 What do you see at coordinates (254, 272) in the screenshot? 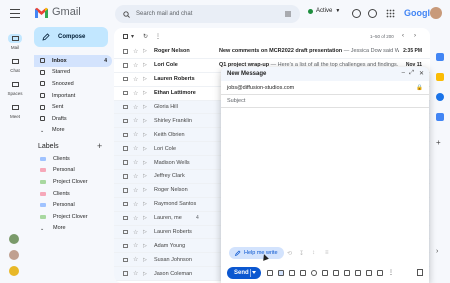
I see `schedule-send-icon` at bounding box center [254, 272].